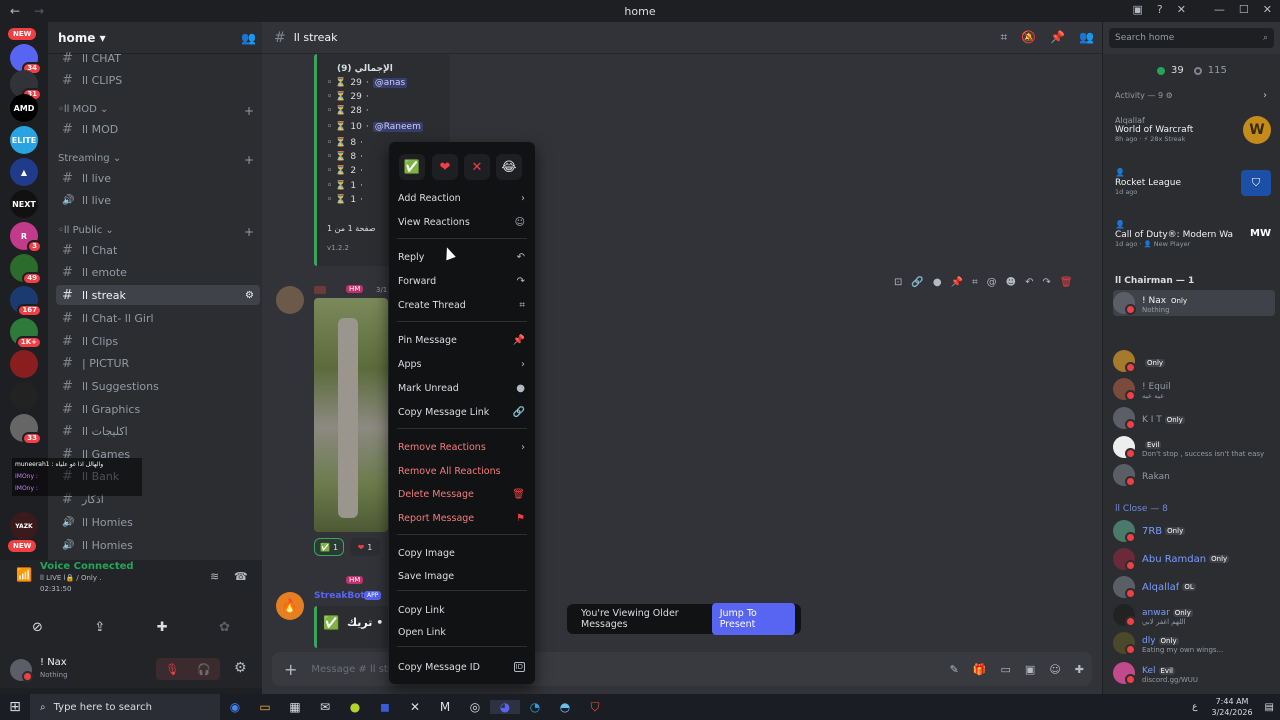 The height and width of the screenshot is (720, 1280). I want to click on taskbar-search-input: ⌕ Type here to search, so click(125, 707).